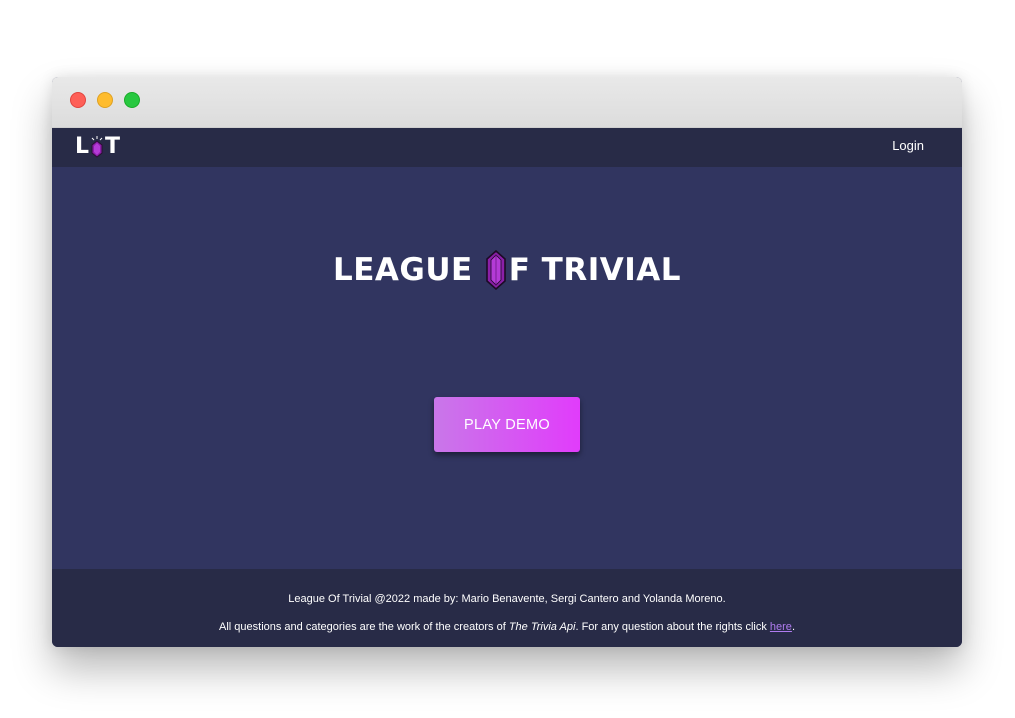  Describe the element at coordinates (507, 270) in the screenshot. I see `page-title: LEAGUE F TRIVIAL` at that location.